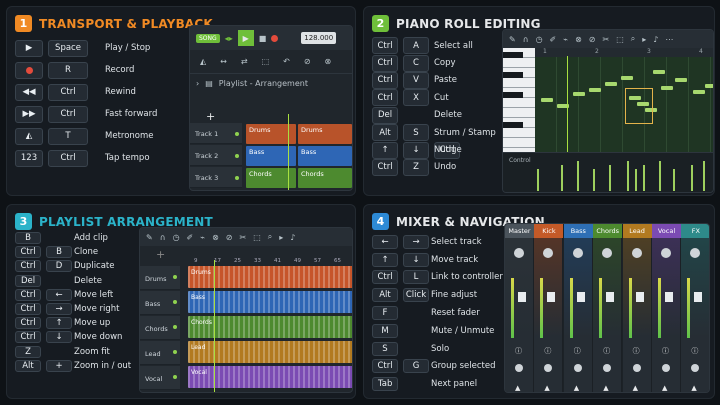 The image size is (720, 405). What do you see at coordinates (385, 348) in the screenshot?
I see `key-cap: S` at bounding box center [385, 348].